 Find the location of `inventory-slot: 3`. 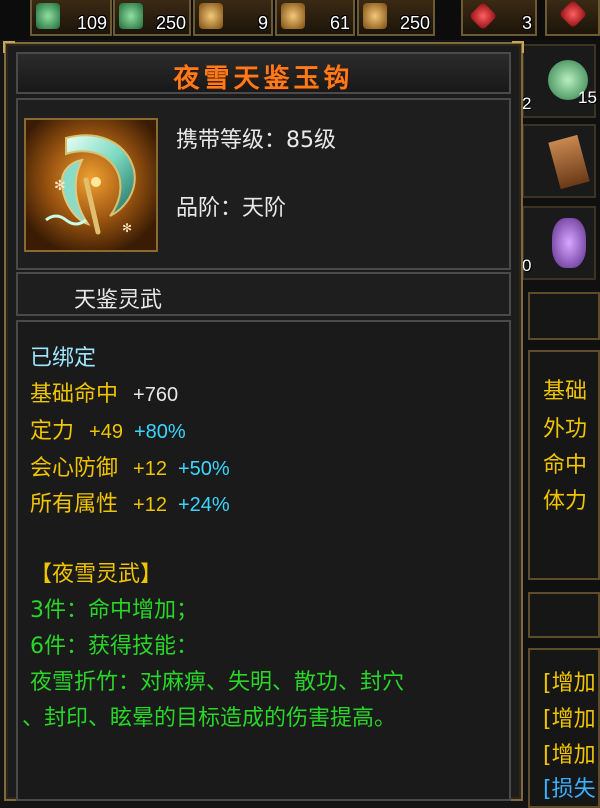

inventory-slot: 3 is located at coordinates (499, 18).